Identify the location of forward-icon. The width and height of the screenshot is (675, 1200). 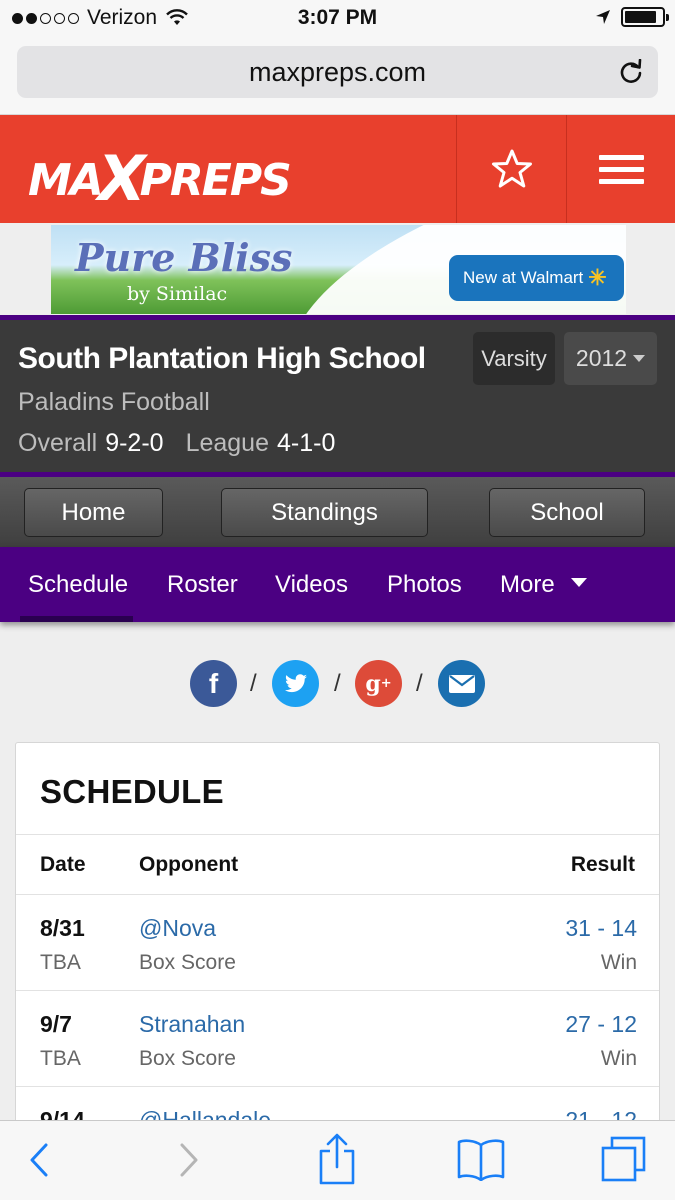
(189, 1160).